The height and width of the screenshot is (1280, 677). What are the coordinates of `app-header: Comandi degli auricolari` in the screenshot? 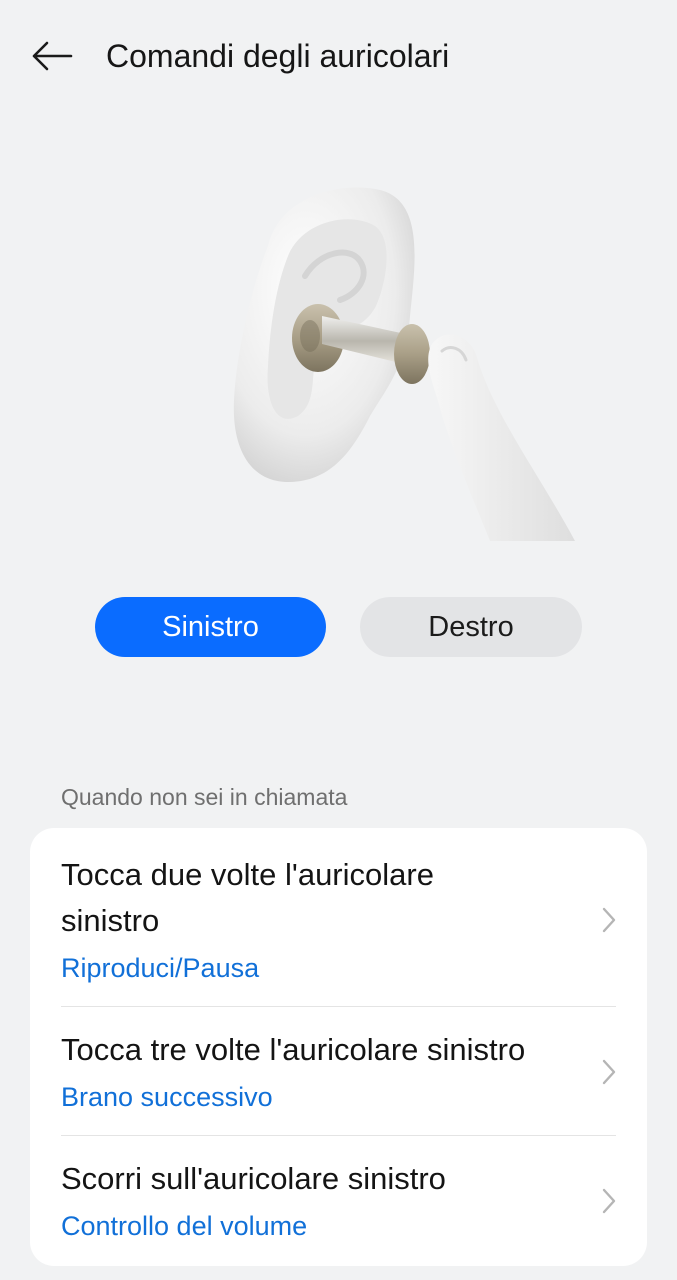 It's located at (338, 56).